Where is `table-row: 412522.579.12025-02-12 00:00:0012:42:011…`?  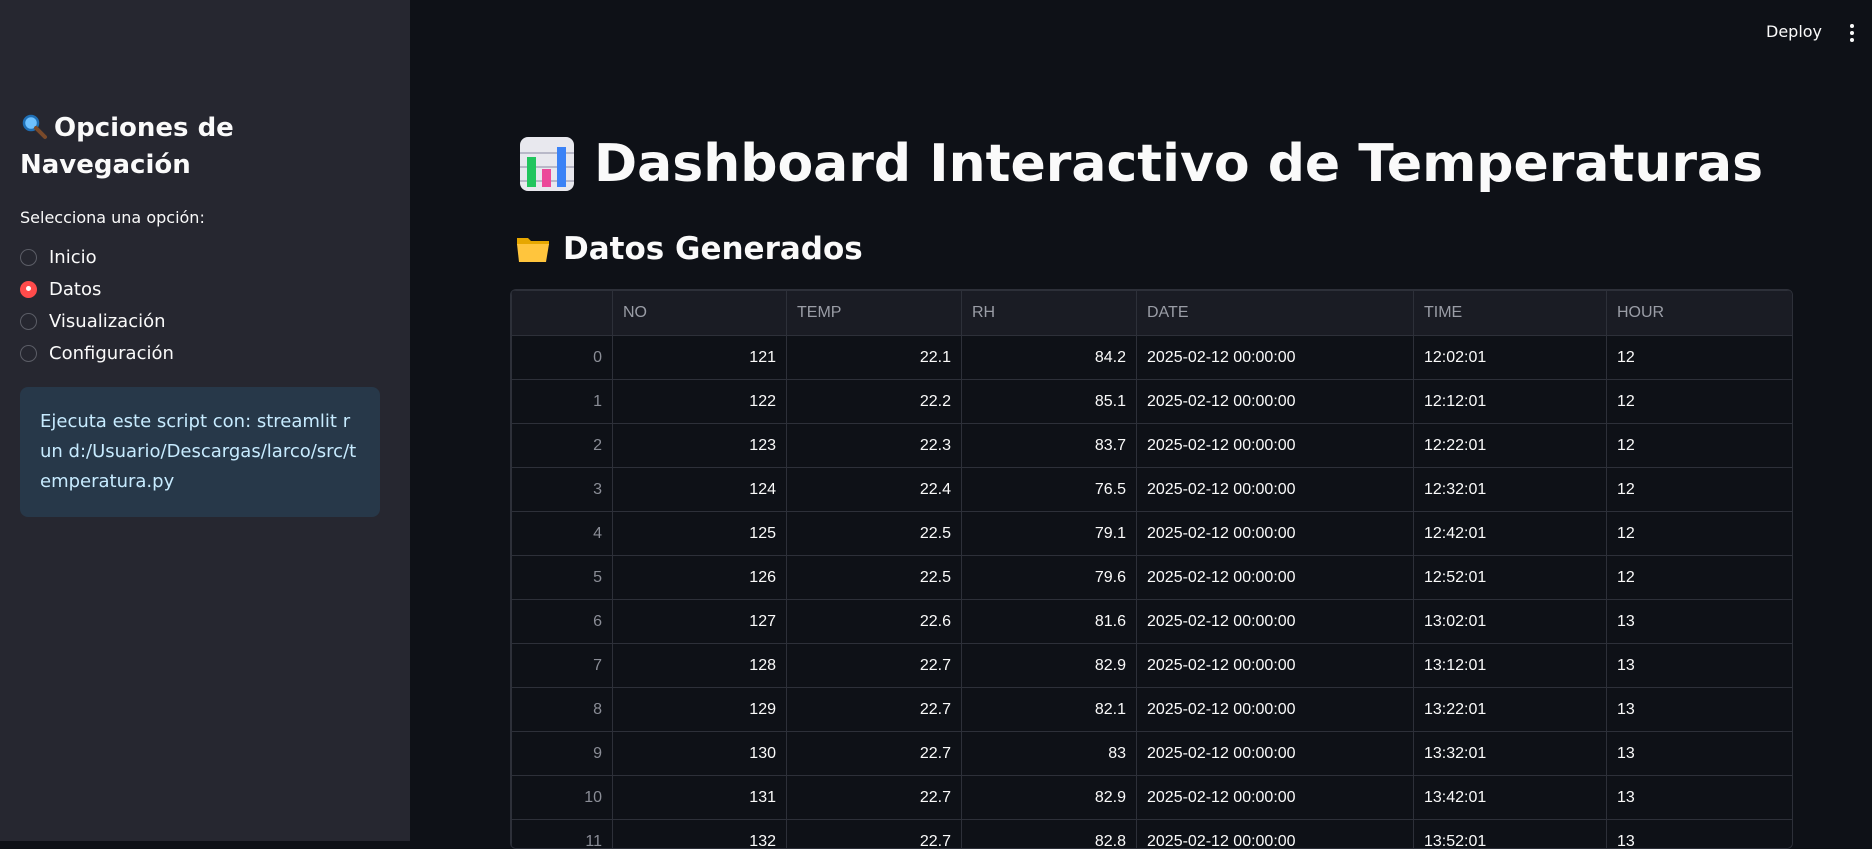 table-row: 412522.579.12025-02-12 00:00:0012:42:011… is located at coordinates (1152, 534).